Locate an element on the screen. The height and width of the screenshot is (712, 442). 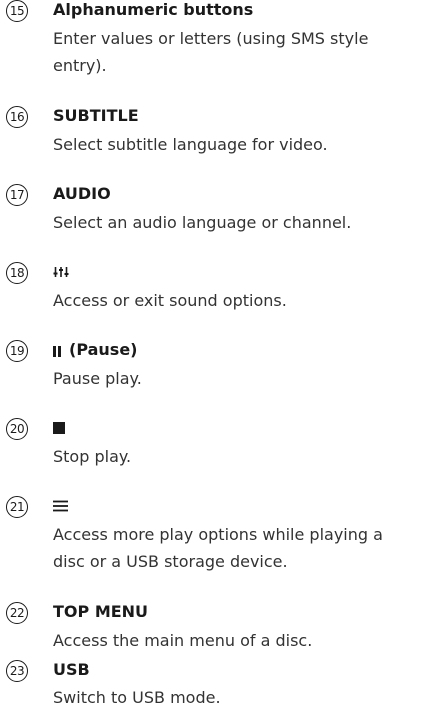
item-description: Select an audio language or channel. is located at coordinates (245, 222).